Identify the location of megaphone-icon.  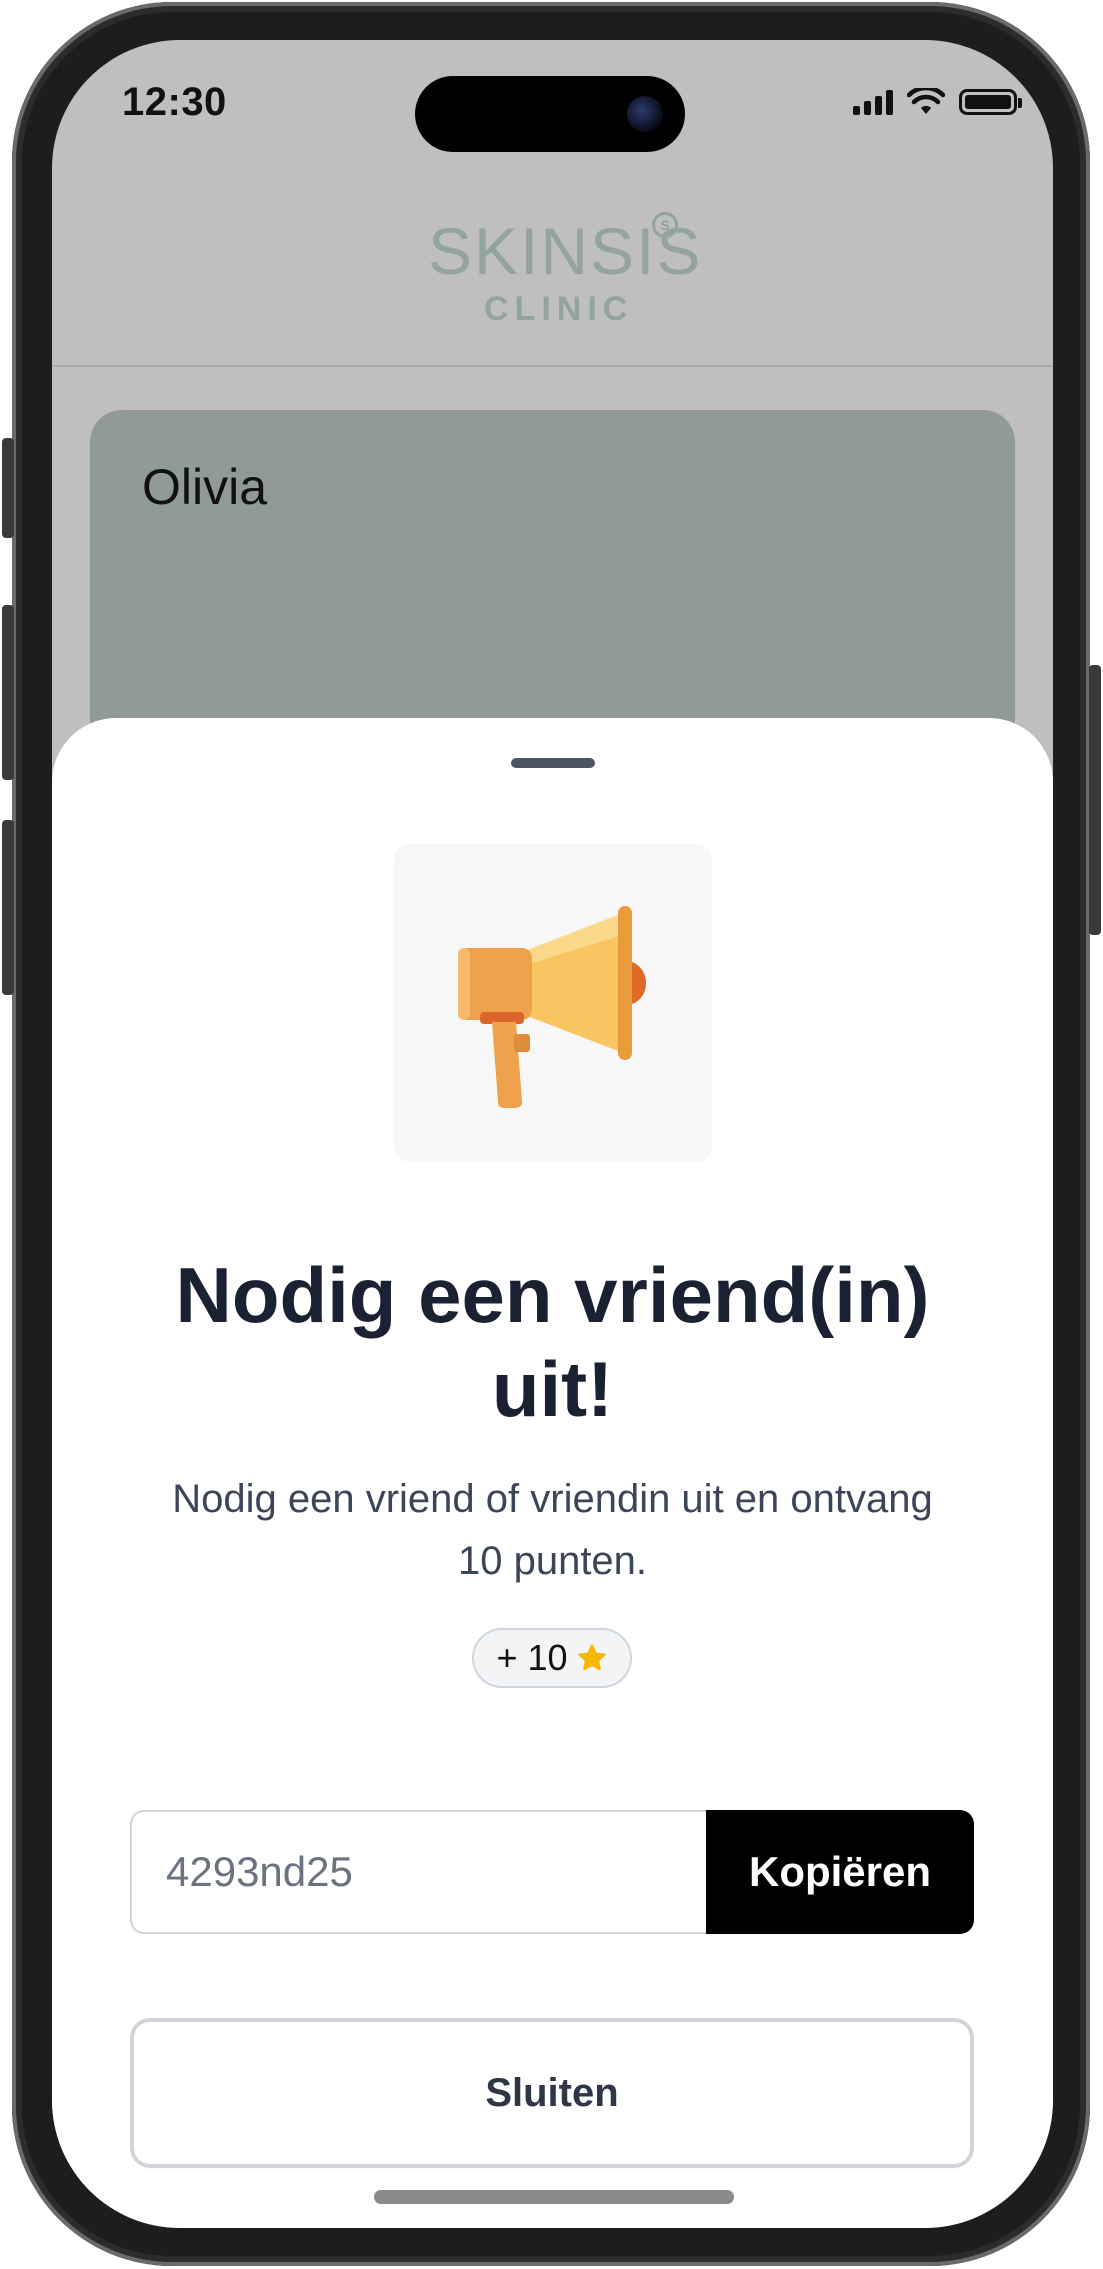
(552, 1007).